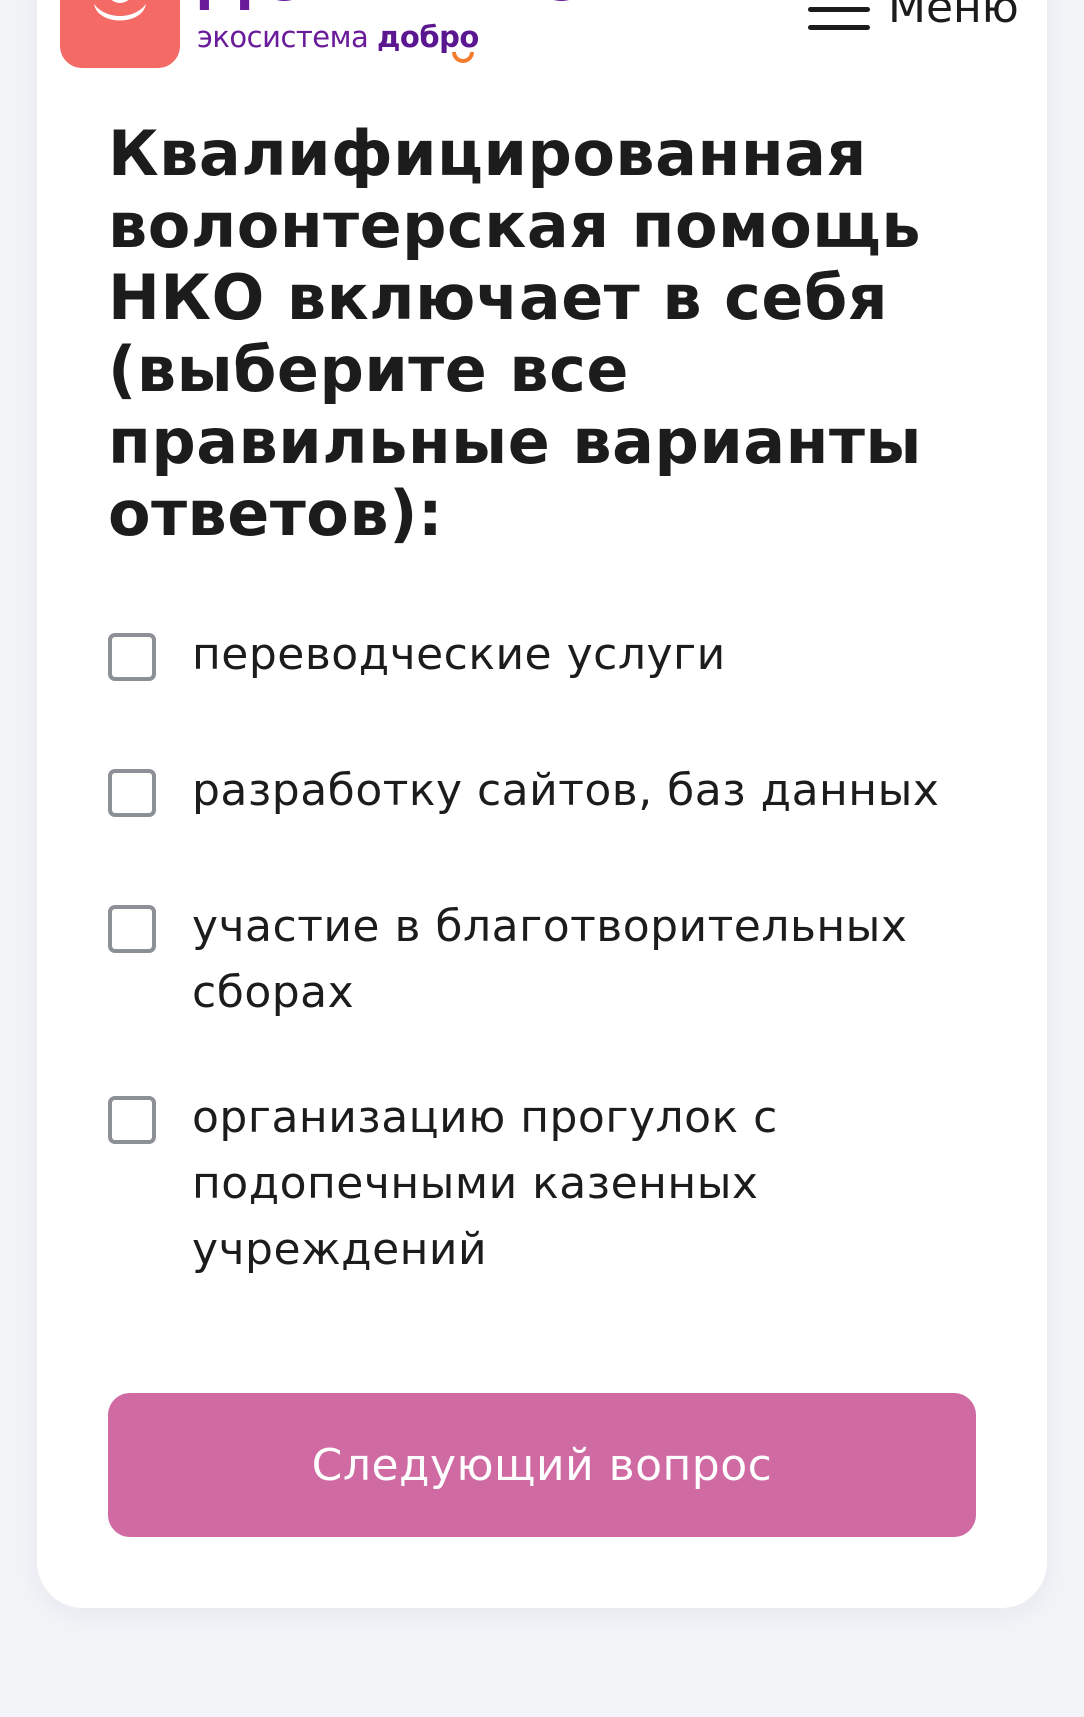 Image resolution: width=1084 pixels, height=1717 pixels. What do you see at coordinates (120, 34) in the screenshot?
I see `logo-icon` at bounding box center [120, 34].